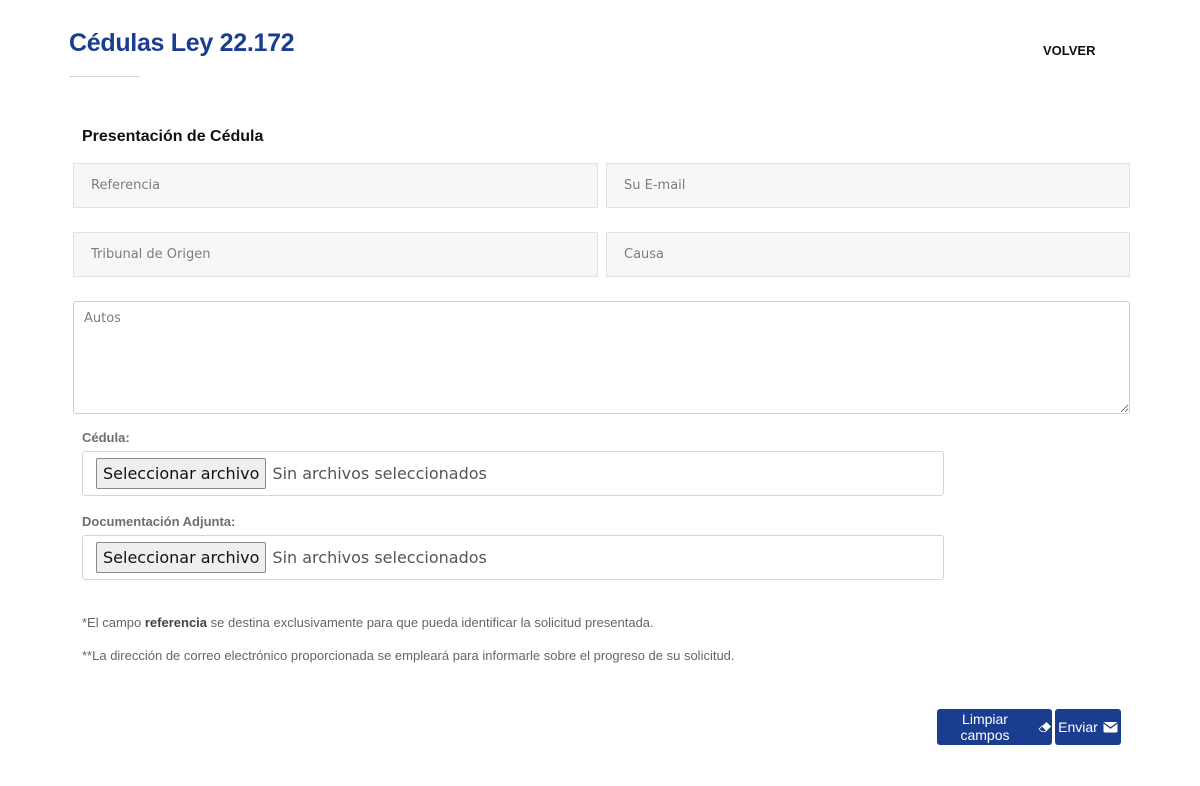 The width and height of the screenshot is (1200, 786). Describe the element at coordinates (335, 185) in the screenshot. I see `referencia-input` at that location.